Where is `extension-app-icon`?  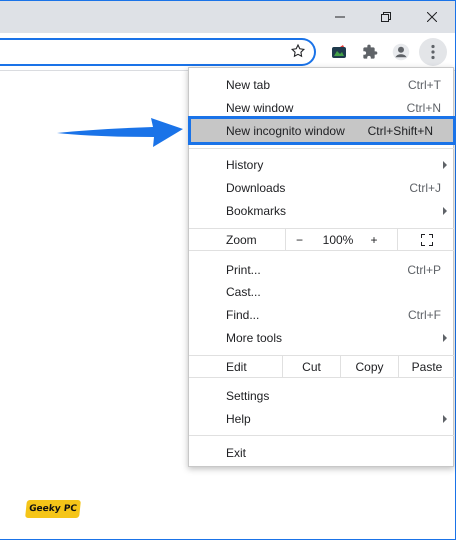 extension-app-icon is located at coordinates (339, 51).